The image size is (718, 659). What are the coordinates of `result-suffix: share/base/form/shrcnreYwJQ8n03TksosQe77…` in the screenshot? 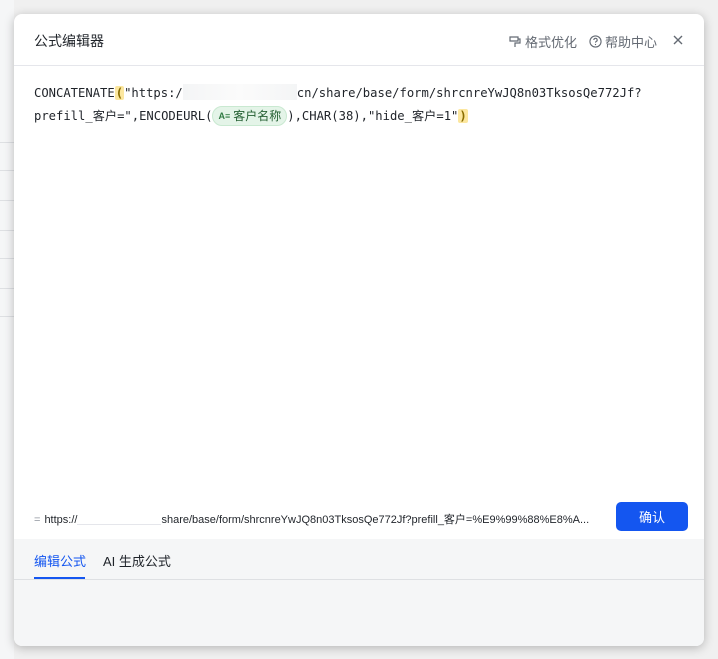 It's located at (375, 520).